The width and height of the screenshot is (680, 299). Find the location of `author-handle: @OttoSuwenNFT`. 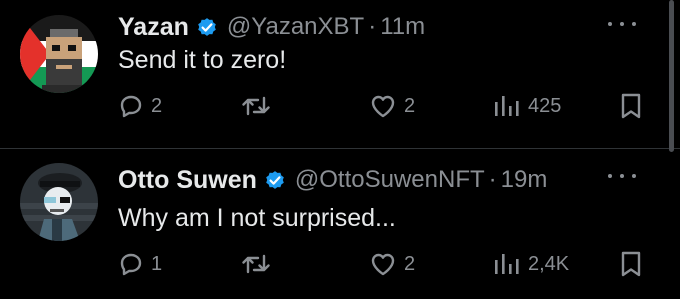

author-handle: @OttoSuwenNFT is located at coordinates (390, 180).